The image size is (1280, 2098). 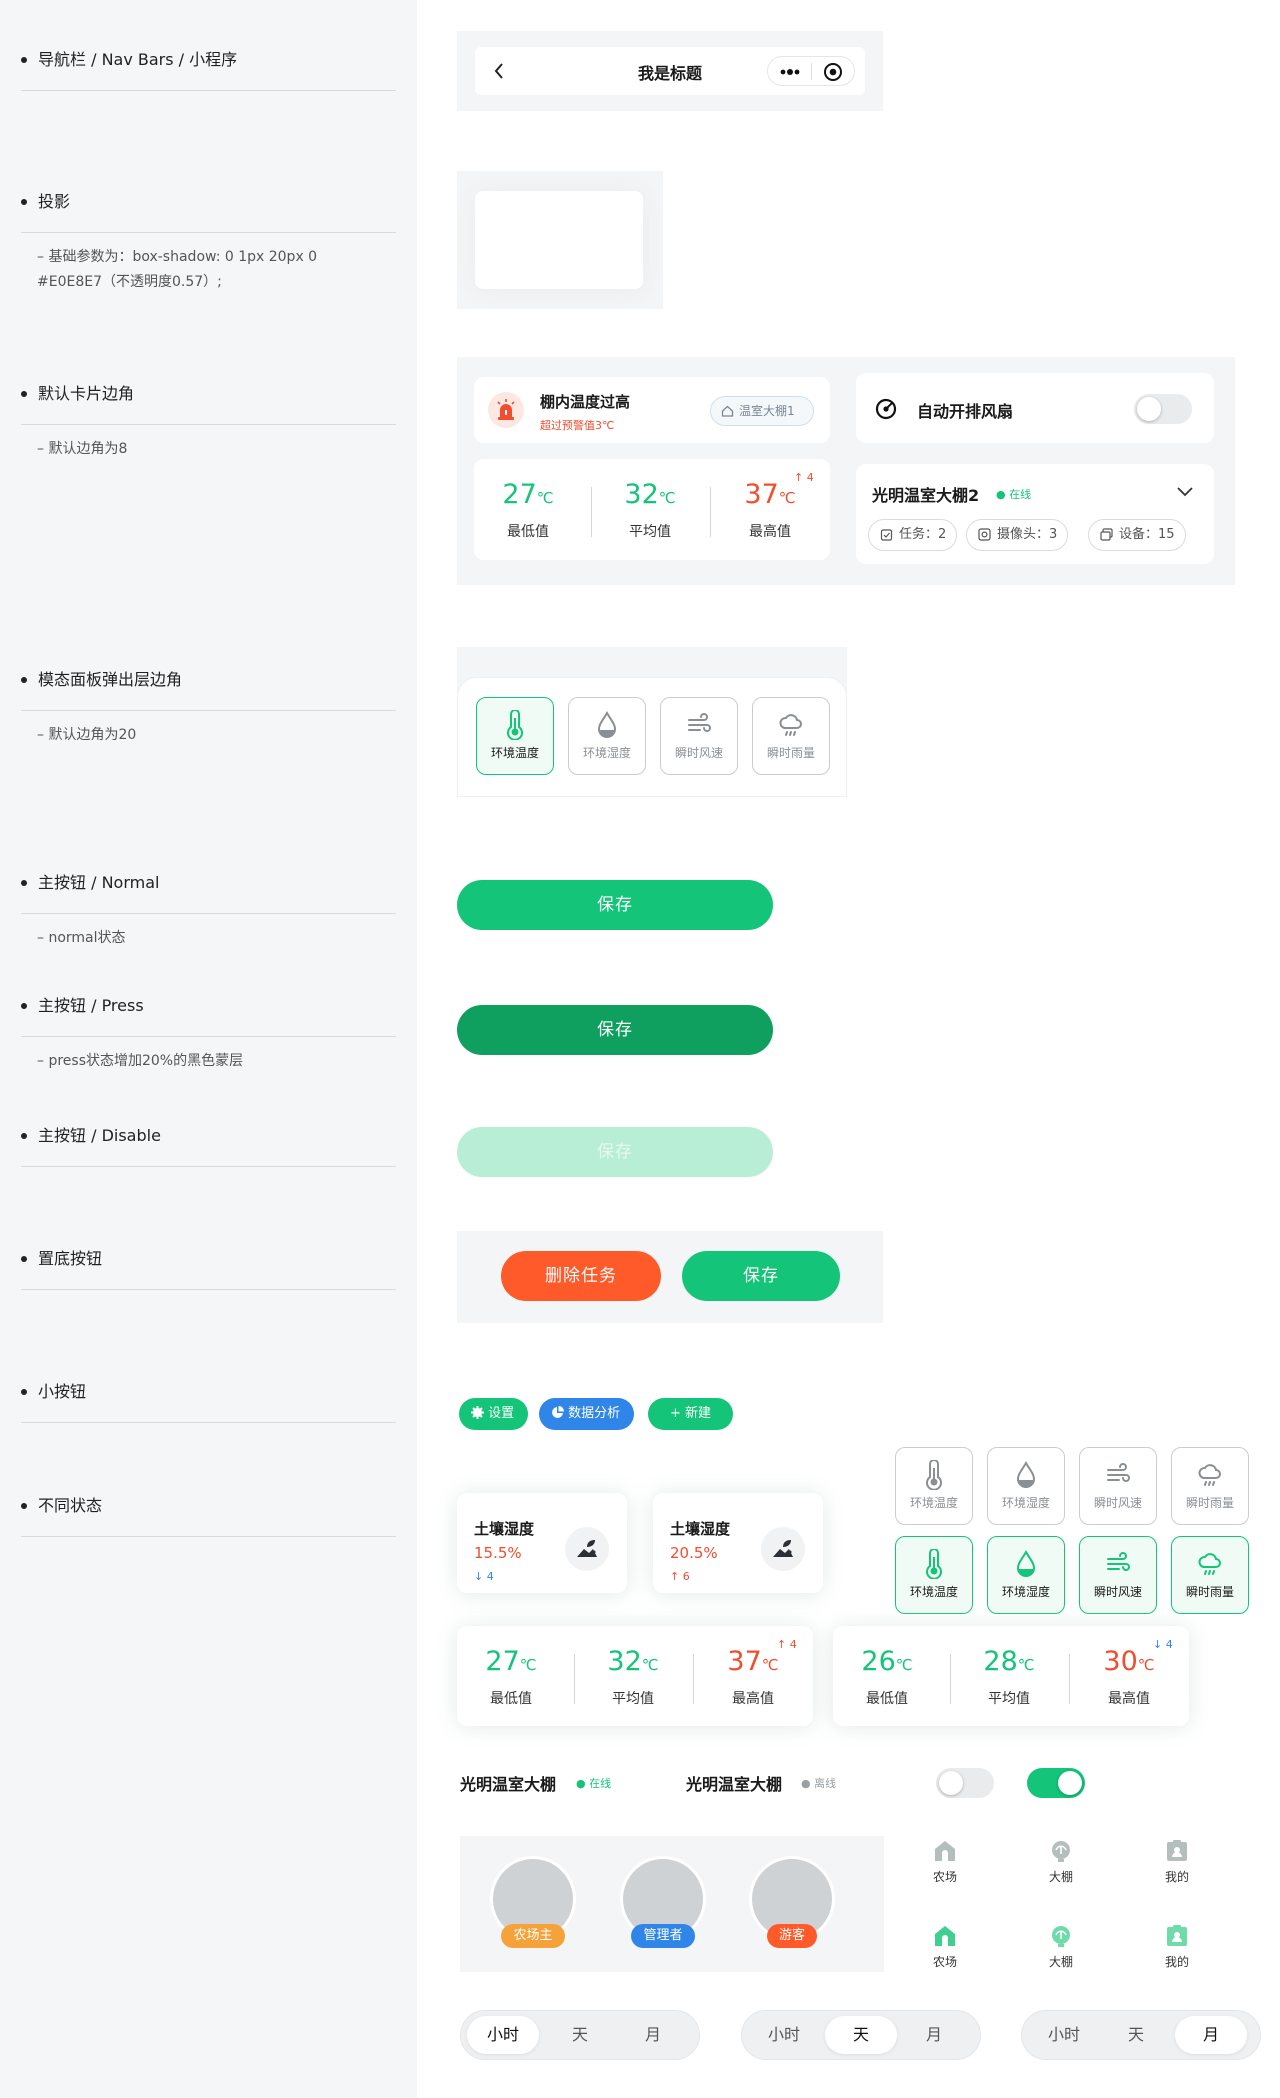 I want to click on shadow-card, so click(x=559, y=240).